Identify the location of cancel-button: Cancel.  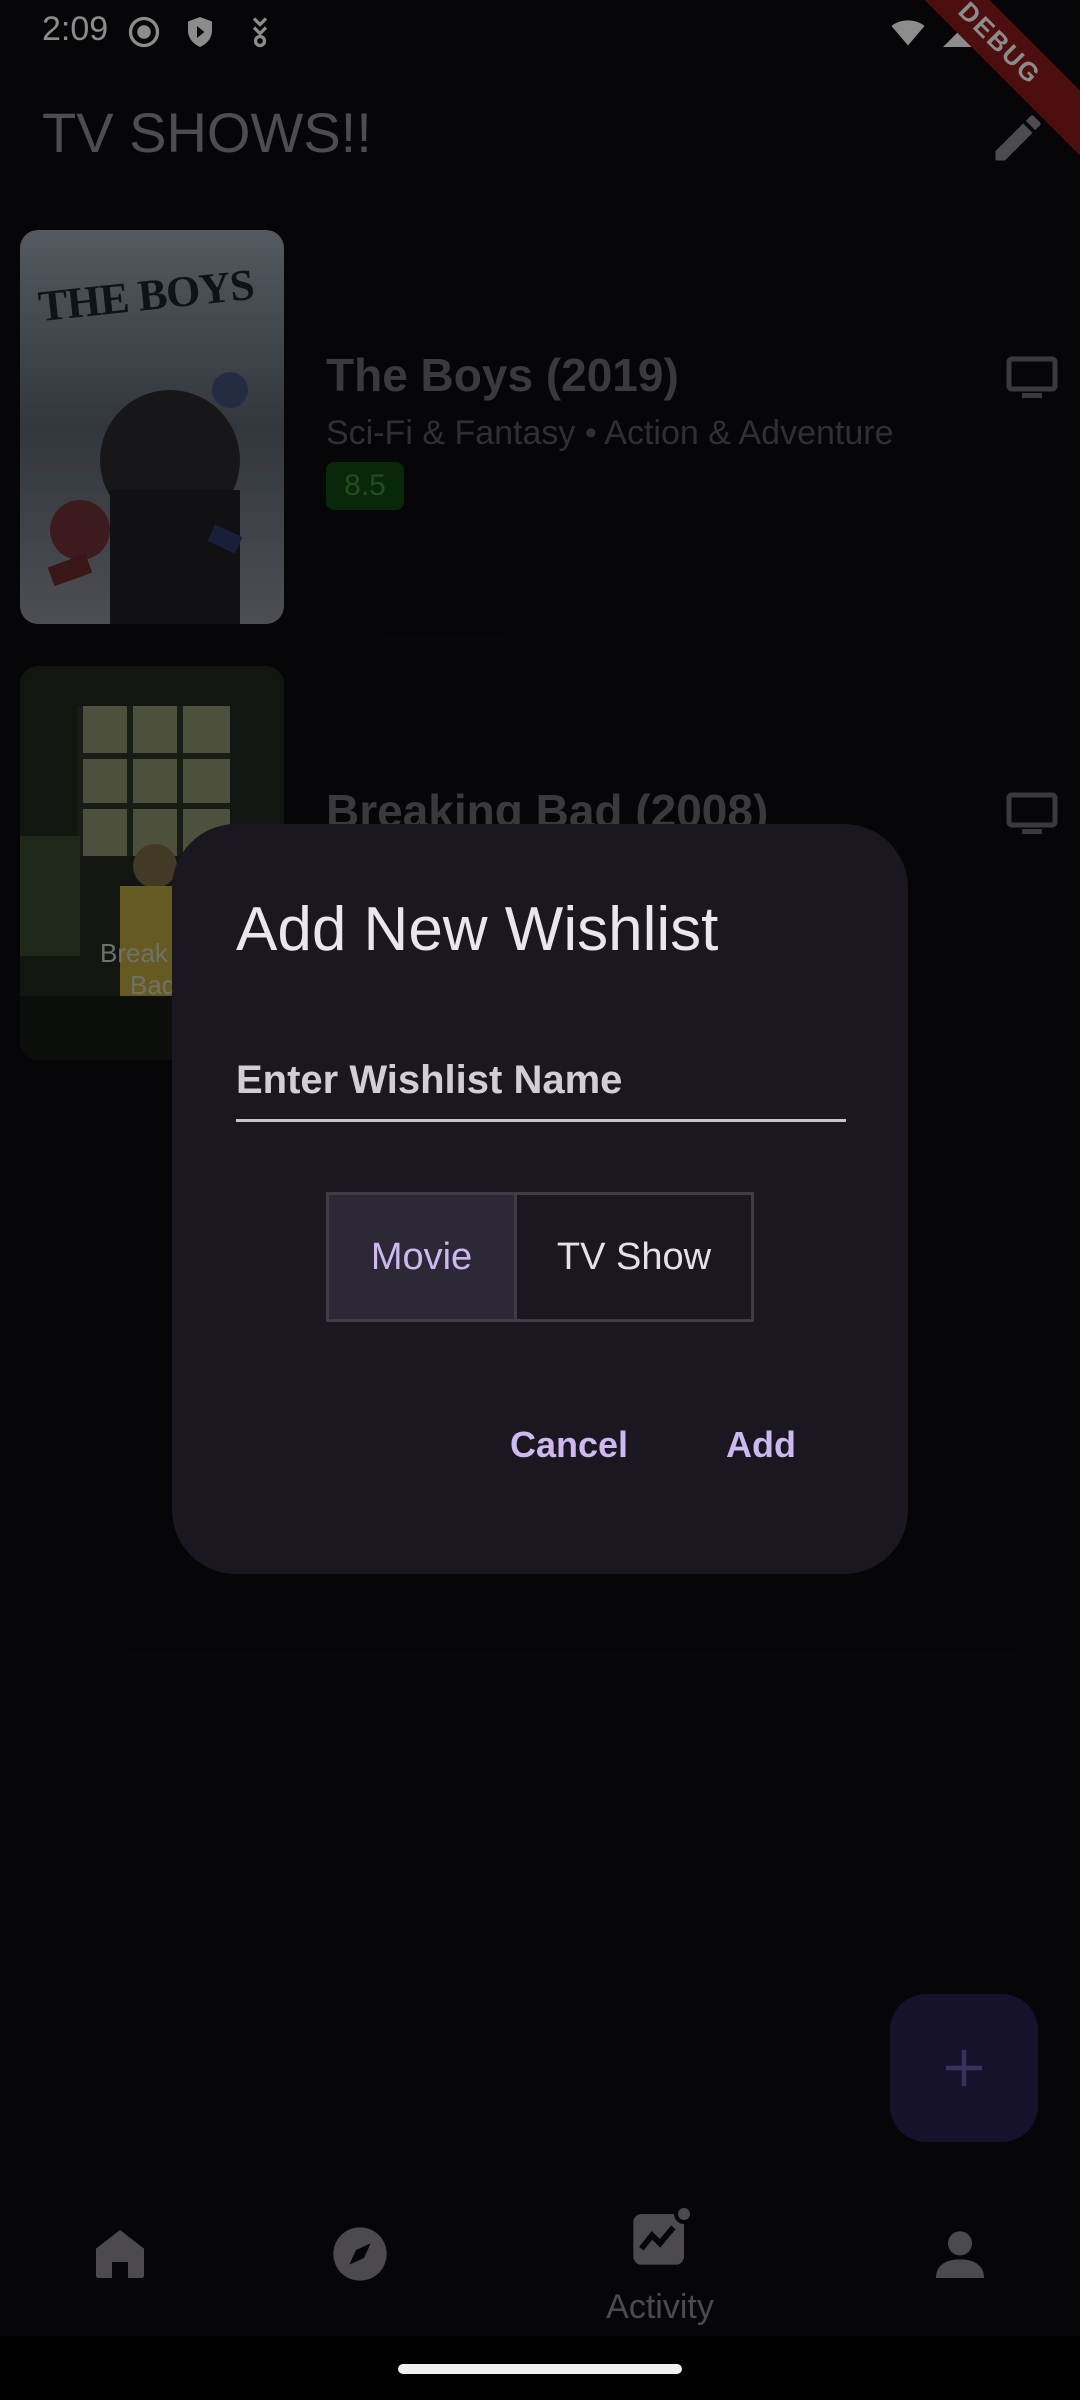
(569, 1445).